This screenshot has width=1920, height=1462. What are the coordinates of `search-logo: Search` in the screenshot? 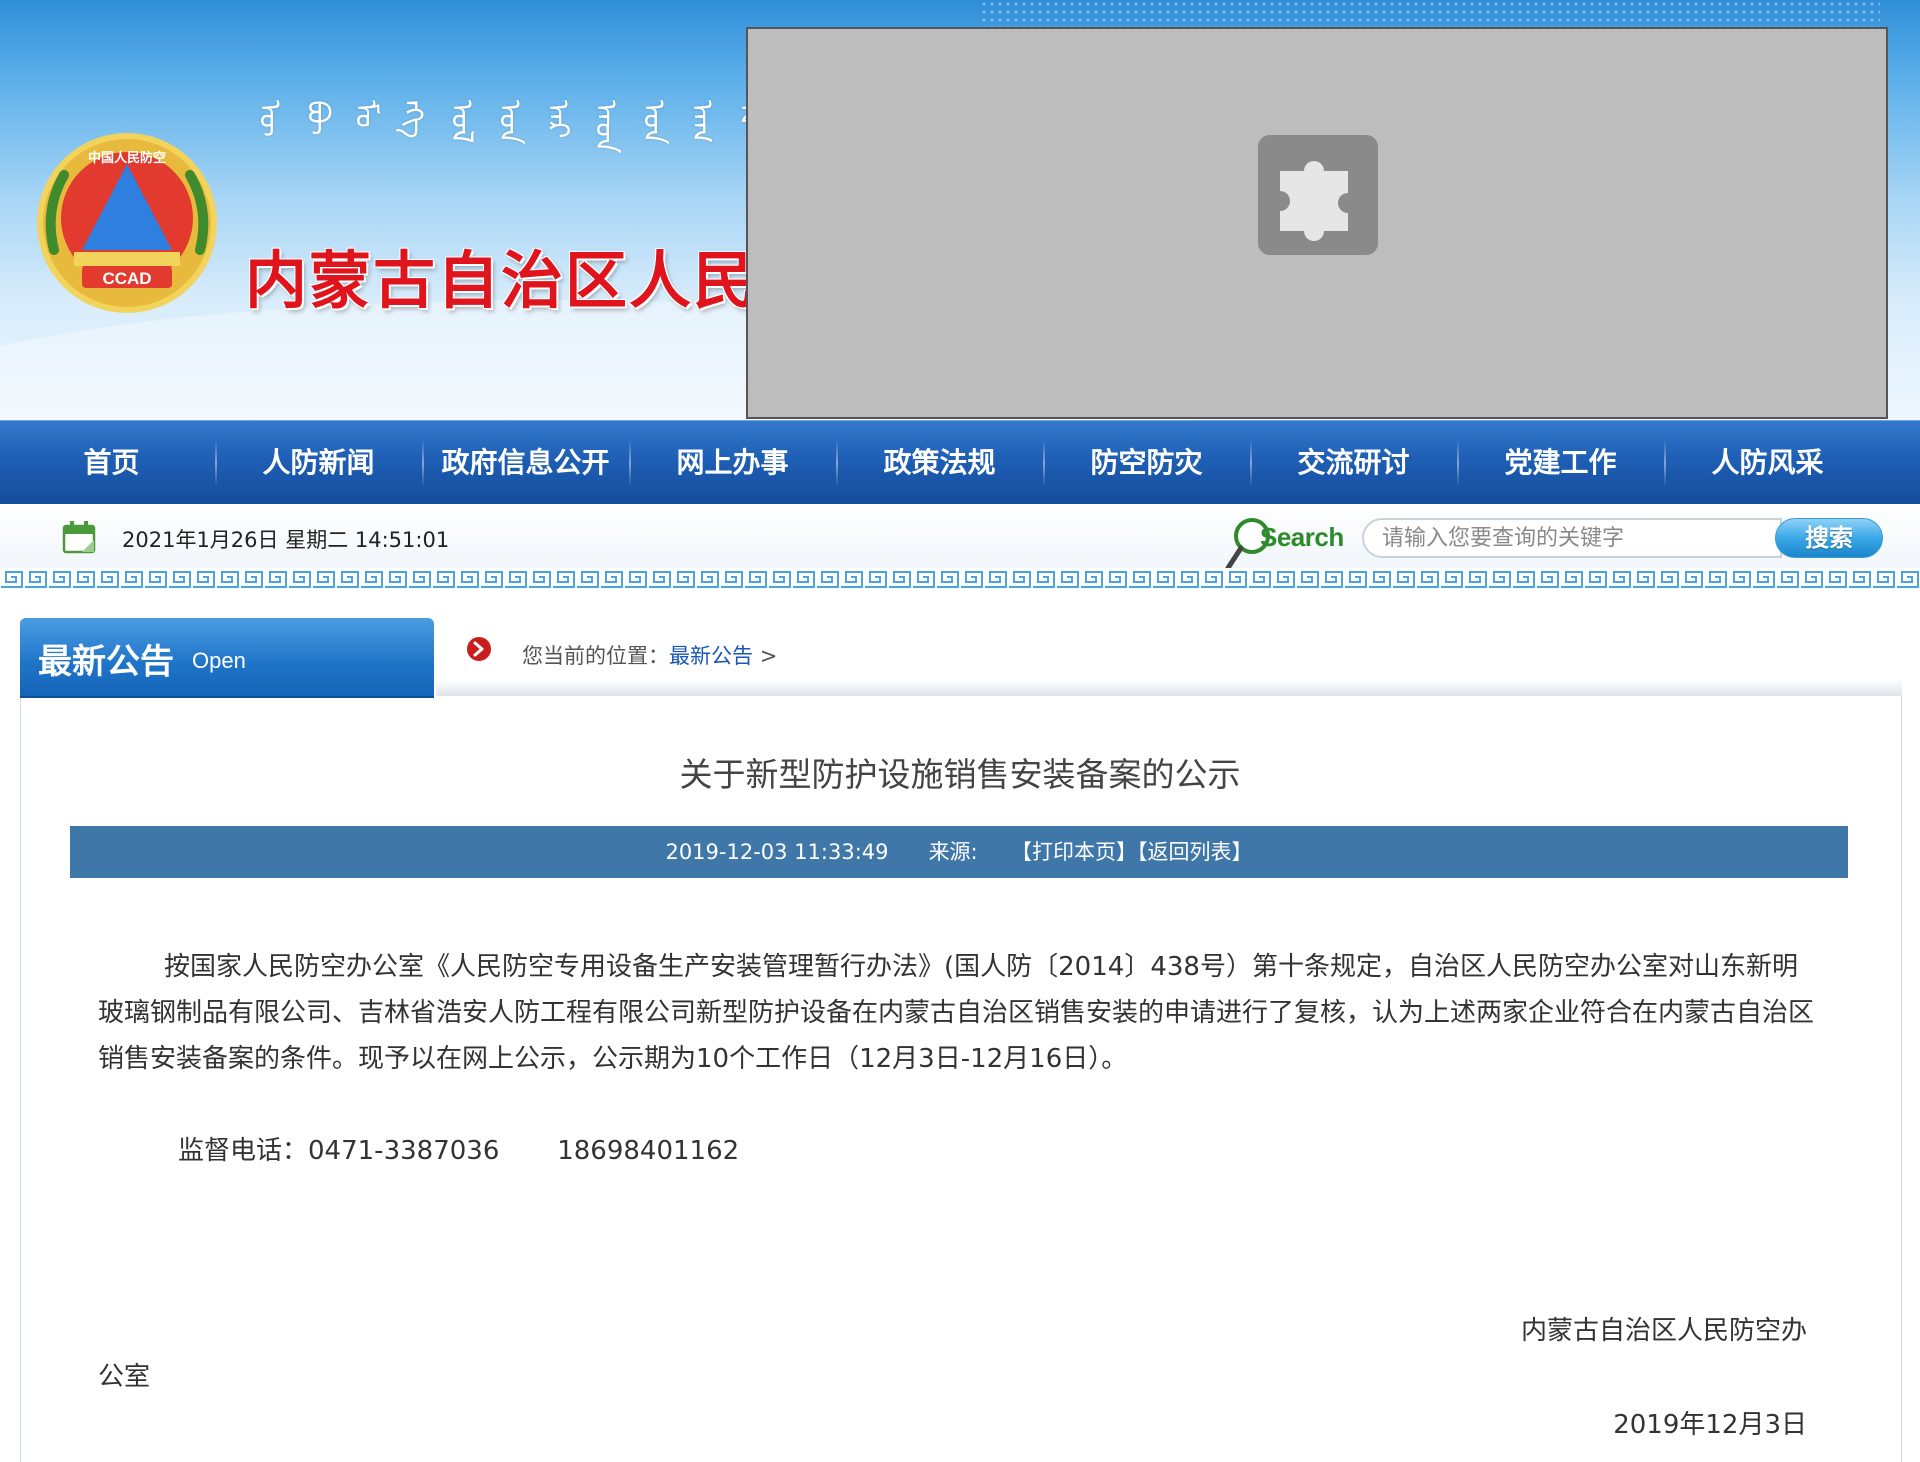 It's located at (1287, 542).